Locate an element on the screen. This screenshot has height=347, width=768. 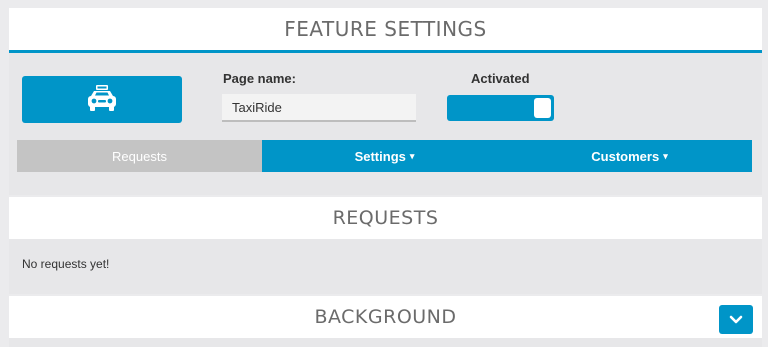
toggle-knob is located at coordinates (542, 108).